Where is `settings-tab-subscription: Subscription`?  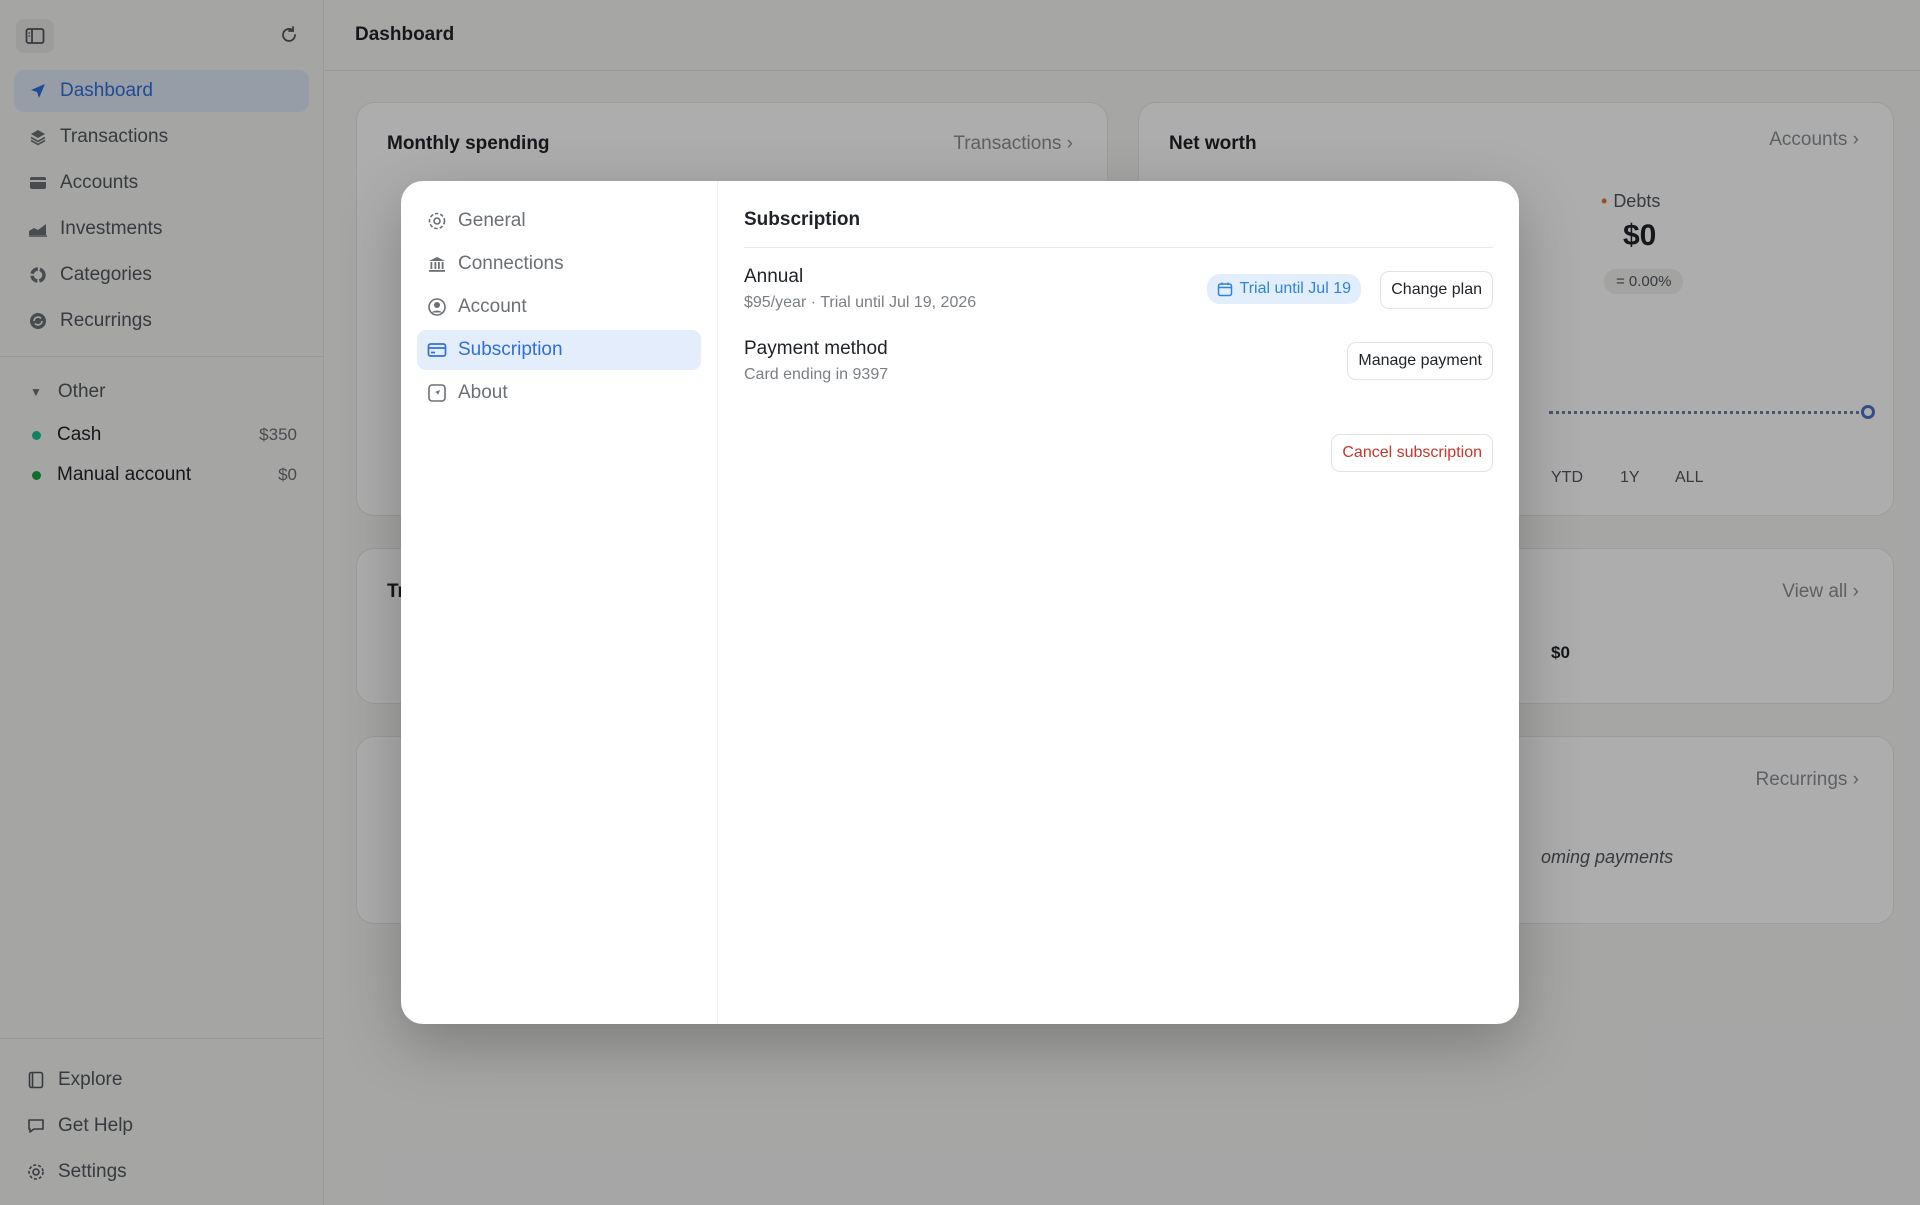
settings-tab-subscription: Subscription is located at coordinates (559, 350).